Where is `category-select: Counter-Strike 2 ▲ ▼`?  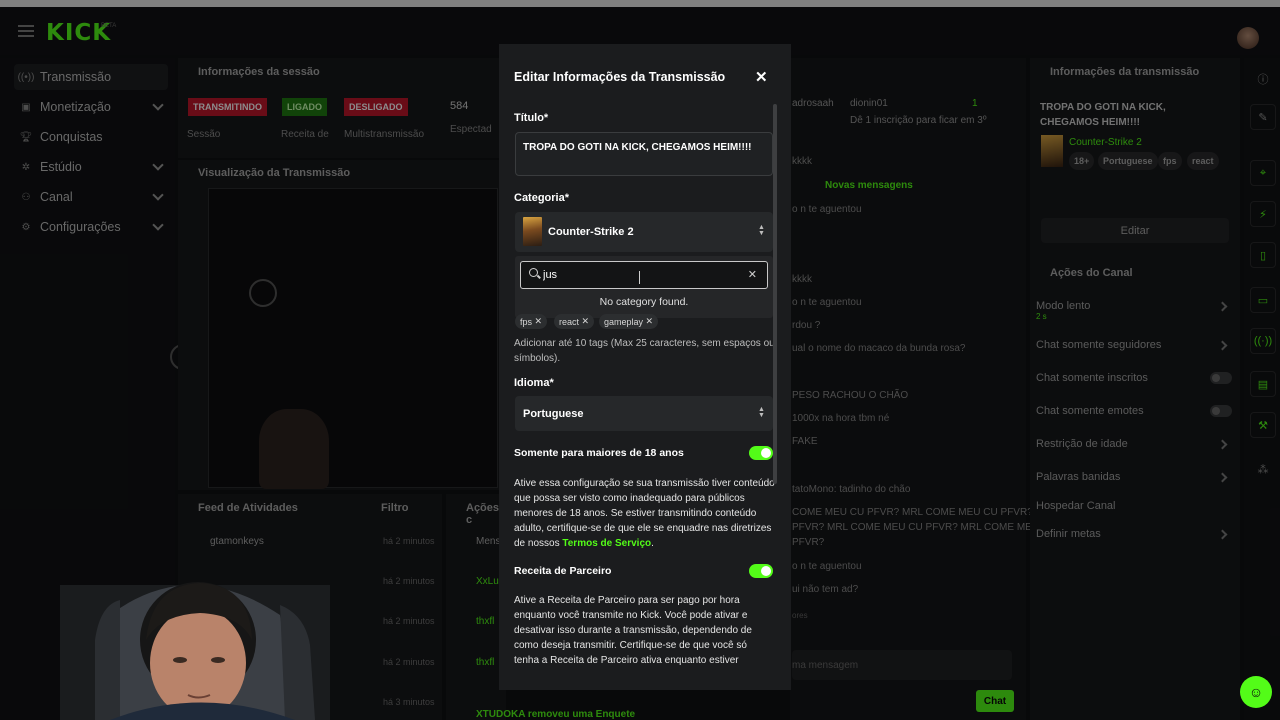
category-select: Counter-Strike 2 ▲ ▼ is located at coordinates (644, 232).